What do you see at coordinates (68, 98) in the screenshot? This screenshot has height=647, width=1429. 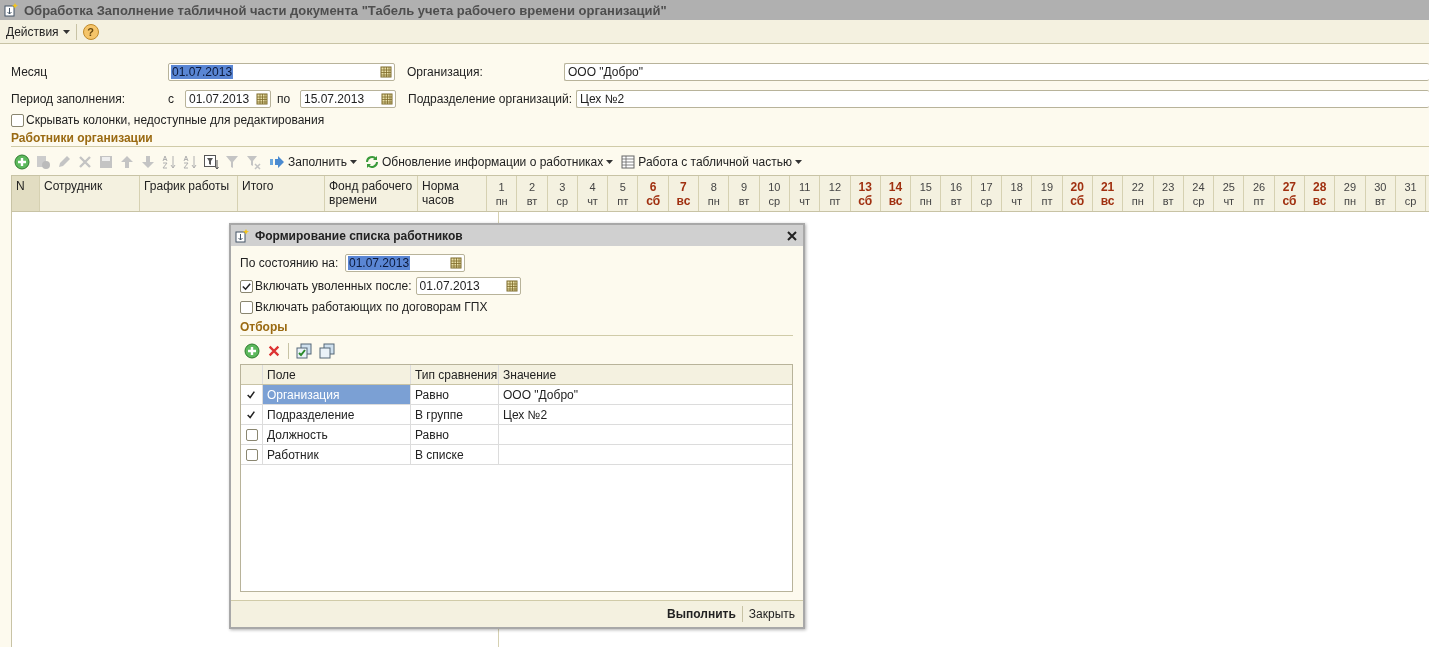 I see `field-label: Период заполнения:` at bounding box center [68, 98].